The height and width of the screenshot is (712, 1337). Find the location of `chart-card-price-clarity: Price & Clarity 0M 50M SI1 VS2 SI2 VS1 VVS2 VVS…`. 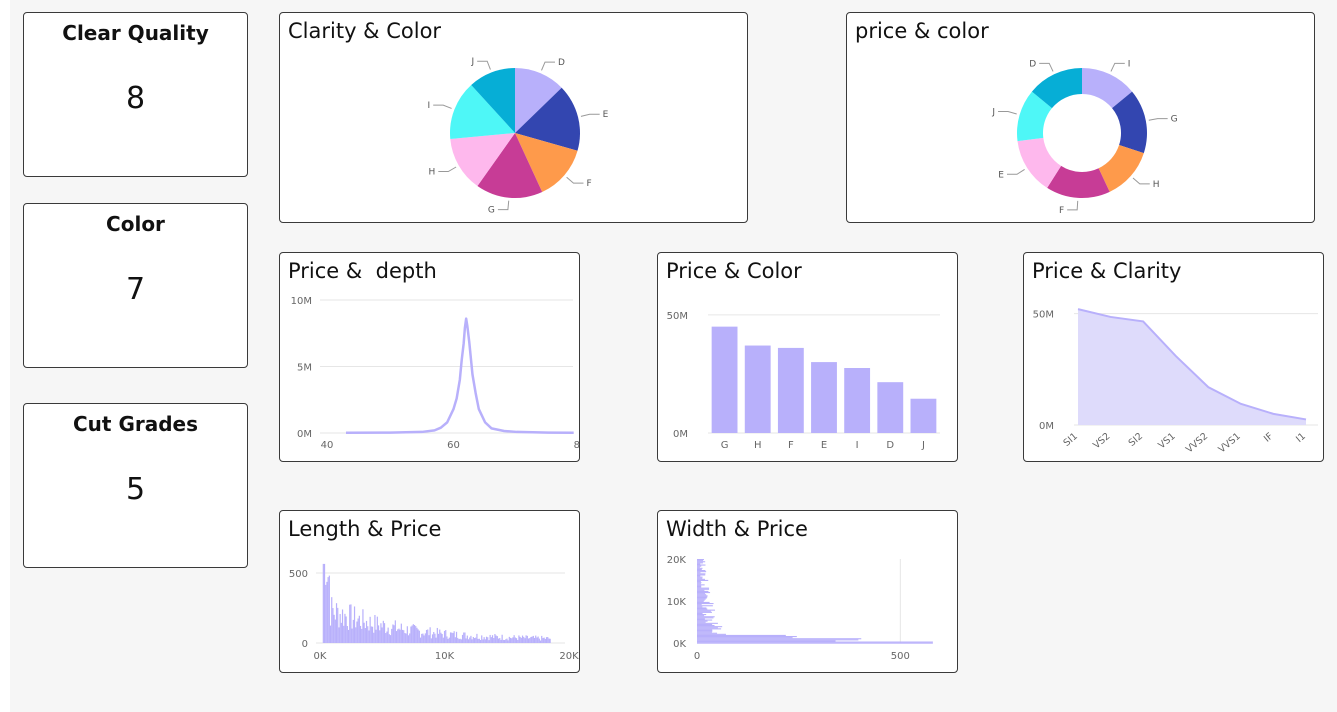

chart-card-price-clarity: Price & Clarity 0M 50M SI1 VS2 SI2 VS1 VVS2 VVS… is located at coordinates (1173, 357).